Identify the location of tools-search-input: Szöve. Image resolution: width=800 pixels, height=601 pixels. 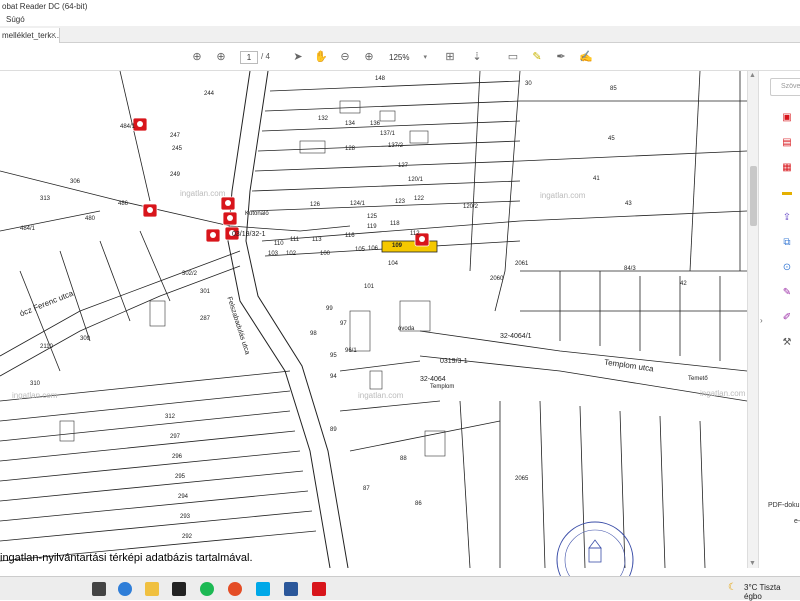
(785, 87).